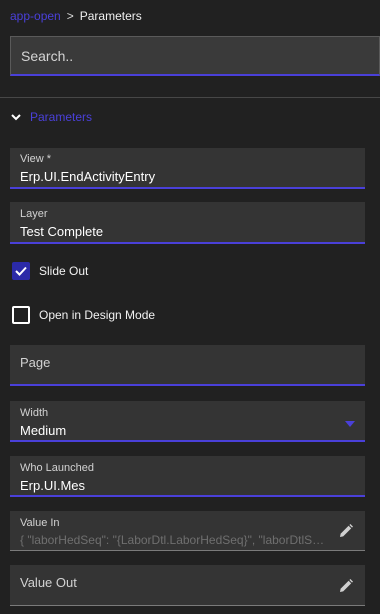 The height and width of the screenshot is (614, 380). I want to click on breadcrumb: app-open > Parameters, so click(76, 16).